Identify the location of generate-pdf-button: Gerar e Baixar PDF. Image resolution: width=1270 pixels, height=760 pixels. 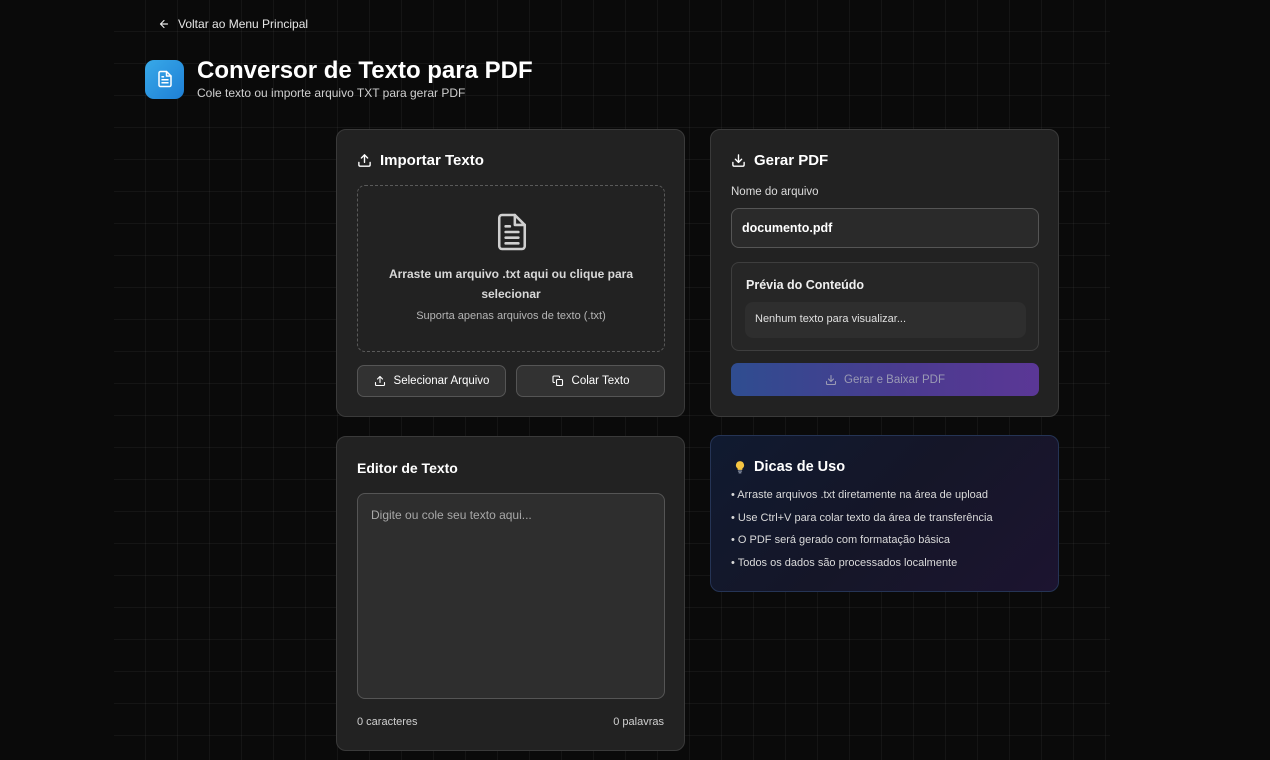
(885, 379).